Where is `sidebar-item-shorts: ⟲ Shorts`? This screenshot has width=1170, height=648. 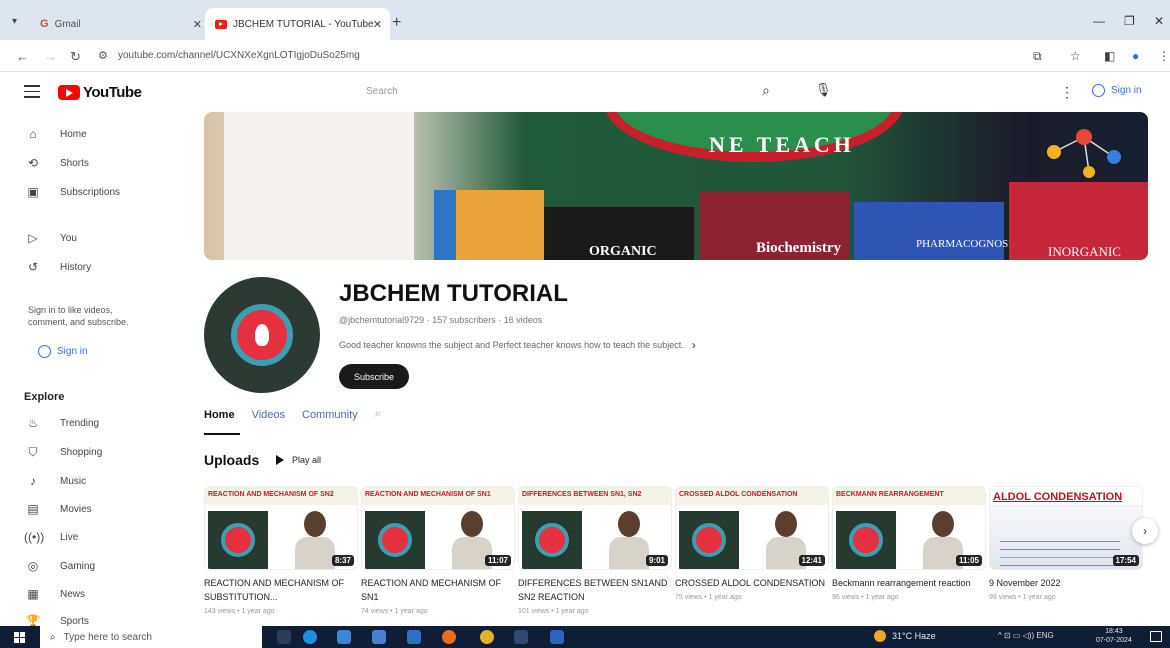
sidebar-item-shorts: ⟲ Shorts is located at coordinates (56, 163).